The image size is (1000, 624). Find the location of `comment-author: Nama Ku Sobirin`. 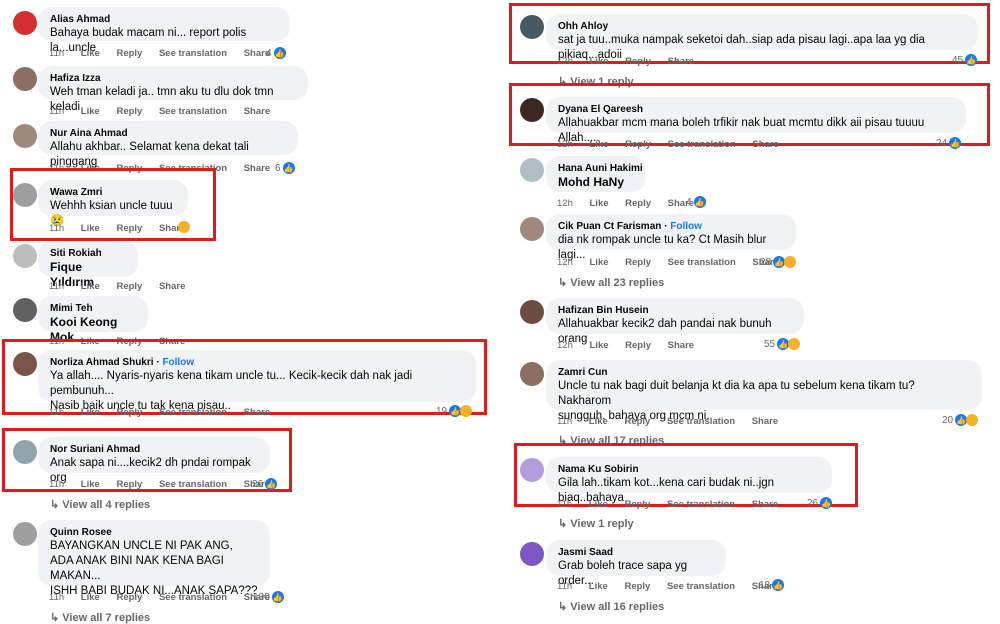

comment-author: Nama Ku Sobirin is located at coordinates (689, 469).